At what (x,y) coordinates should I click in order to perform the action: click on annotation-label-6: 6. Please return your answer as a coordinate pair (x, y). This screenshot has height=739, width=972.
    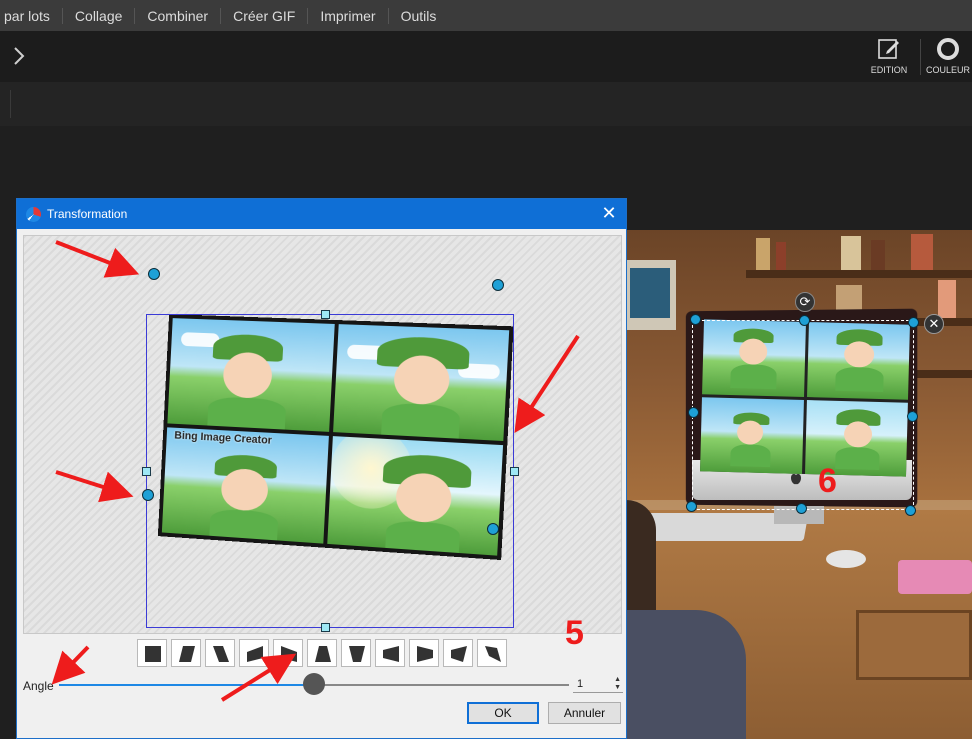
    Looking at the image, I should click on (827, 481).